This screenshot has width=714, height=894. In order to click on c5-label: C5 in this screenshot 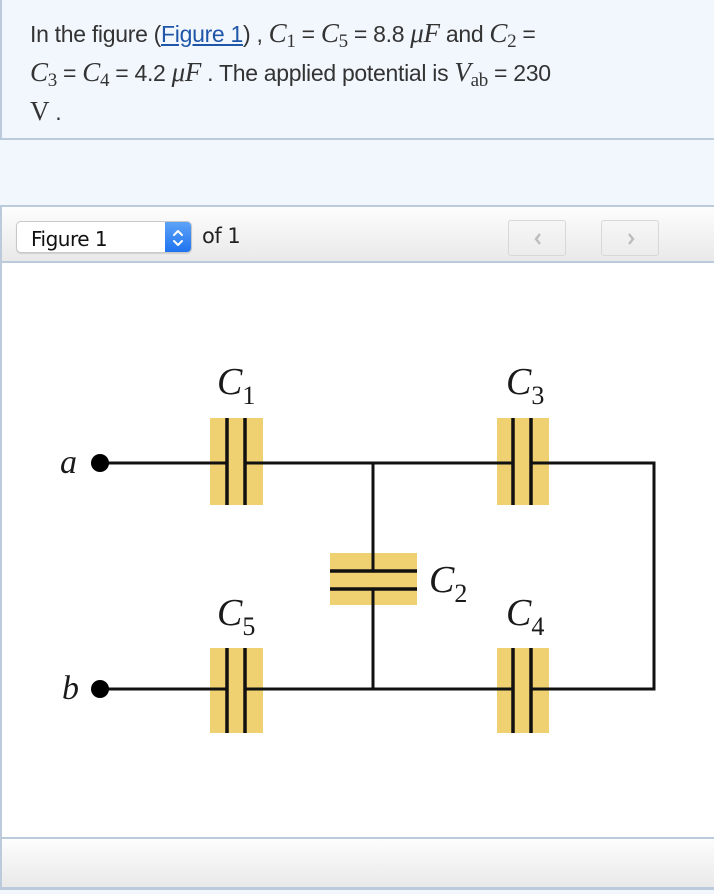, I will do `click(236, 616)`.